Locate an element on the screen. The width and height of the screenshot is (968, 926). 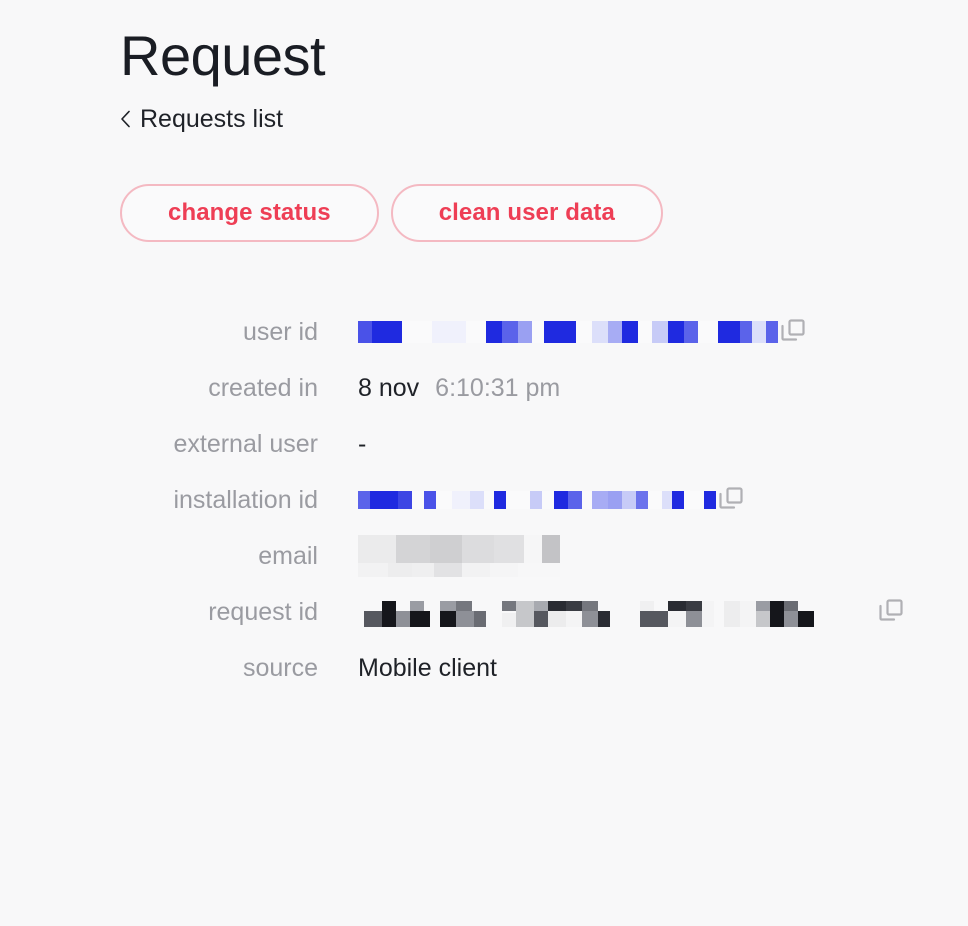
detail-row-user-id: user id is located at coordinates (544, 332).